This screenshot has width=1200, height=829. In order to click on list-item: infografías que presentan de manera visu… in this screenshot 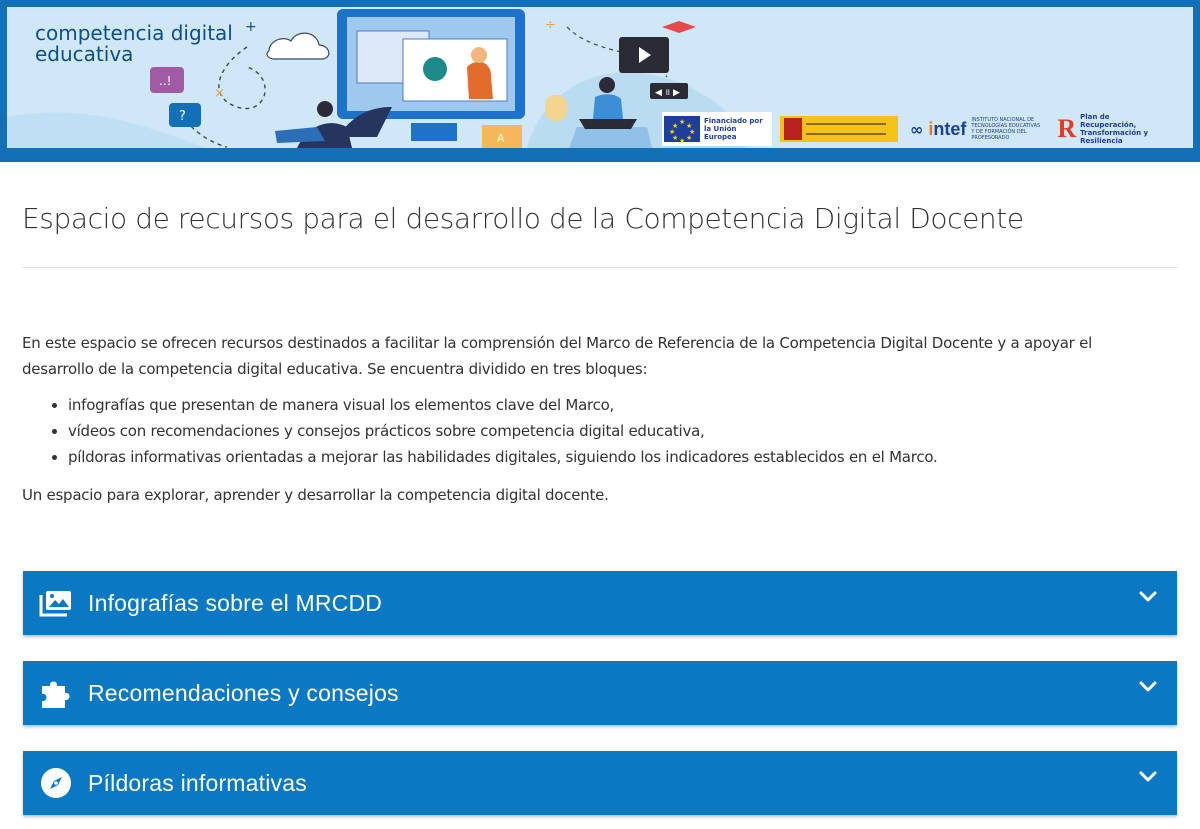, I will do `click(623, 405)`.